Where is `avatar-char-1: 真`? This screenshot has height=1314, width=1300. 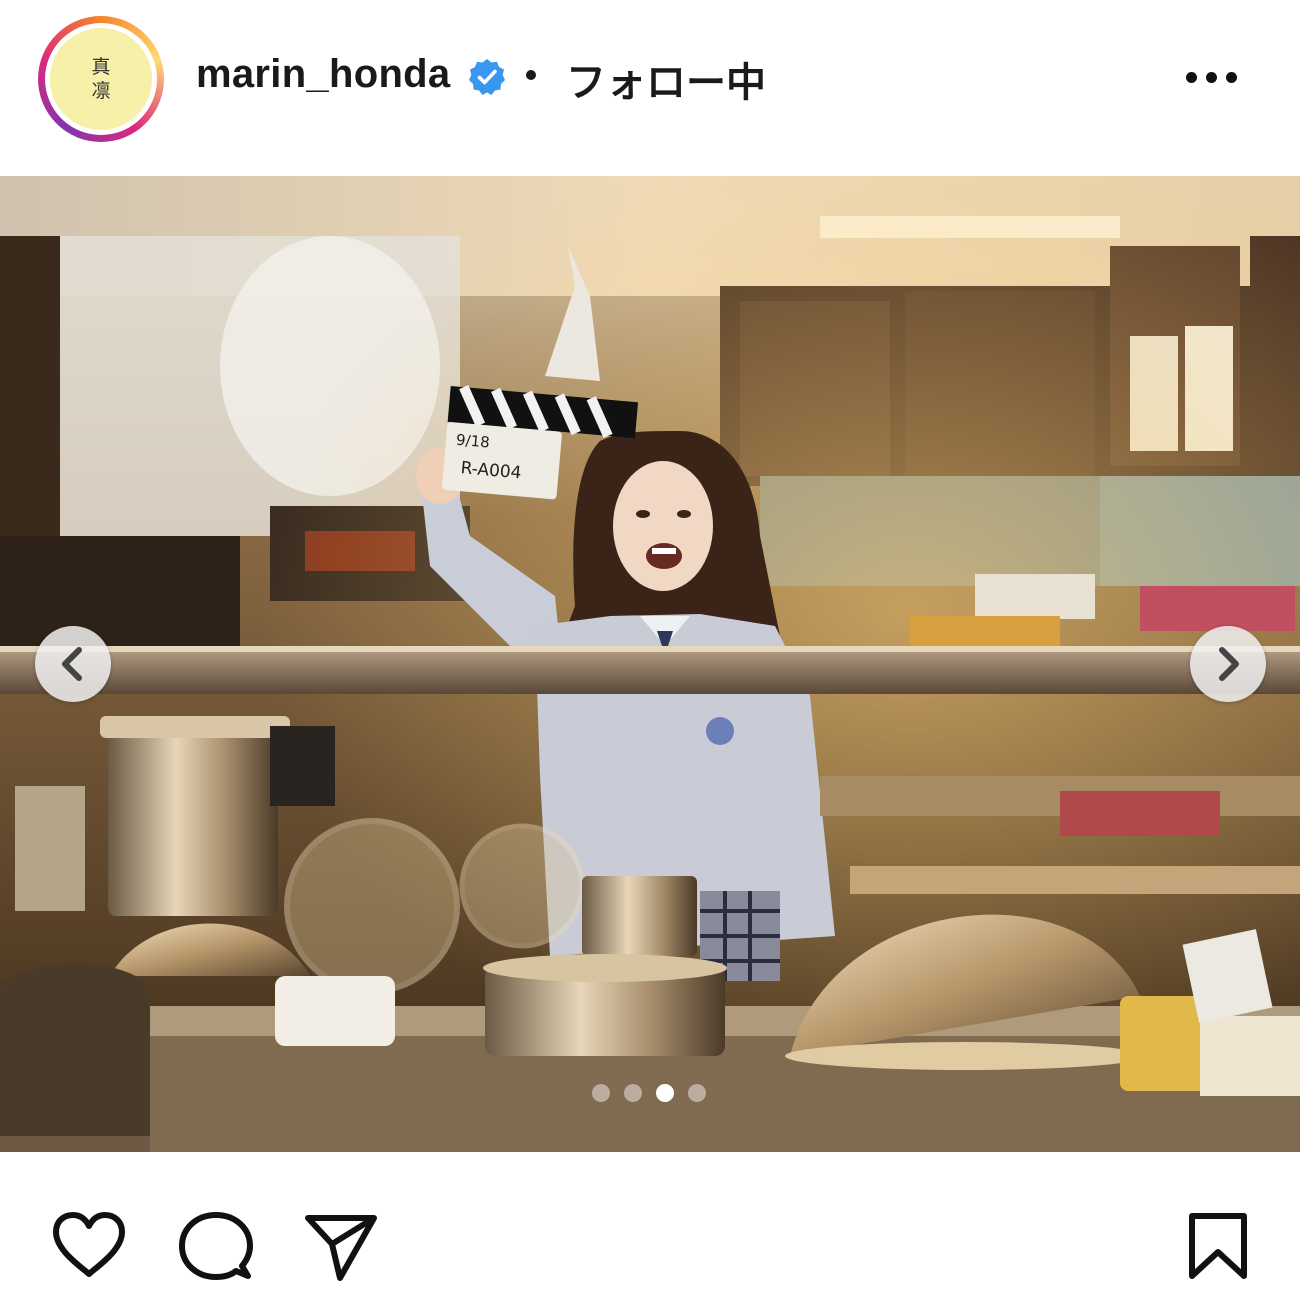
avatar-char-1: 真 is located at coordinates (101, 67).